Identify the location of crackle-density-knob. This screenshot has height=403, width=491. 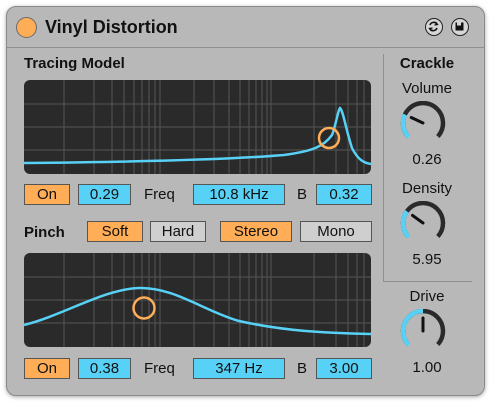
(427, 226).